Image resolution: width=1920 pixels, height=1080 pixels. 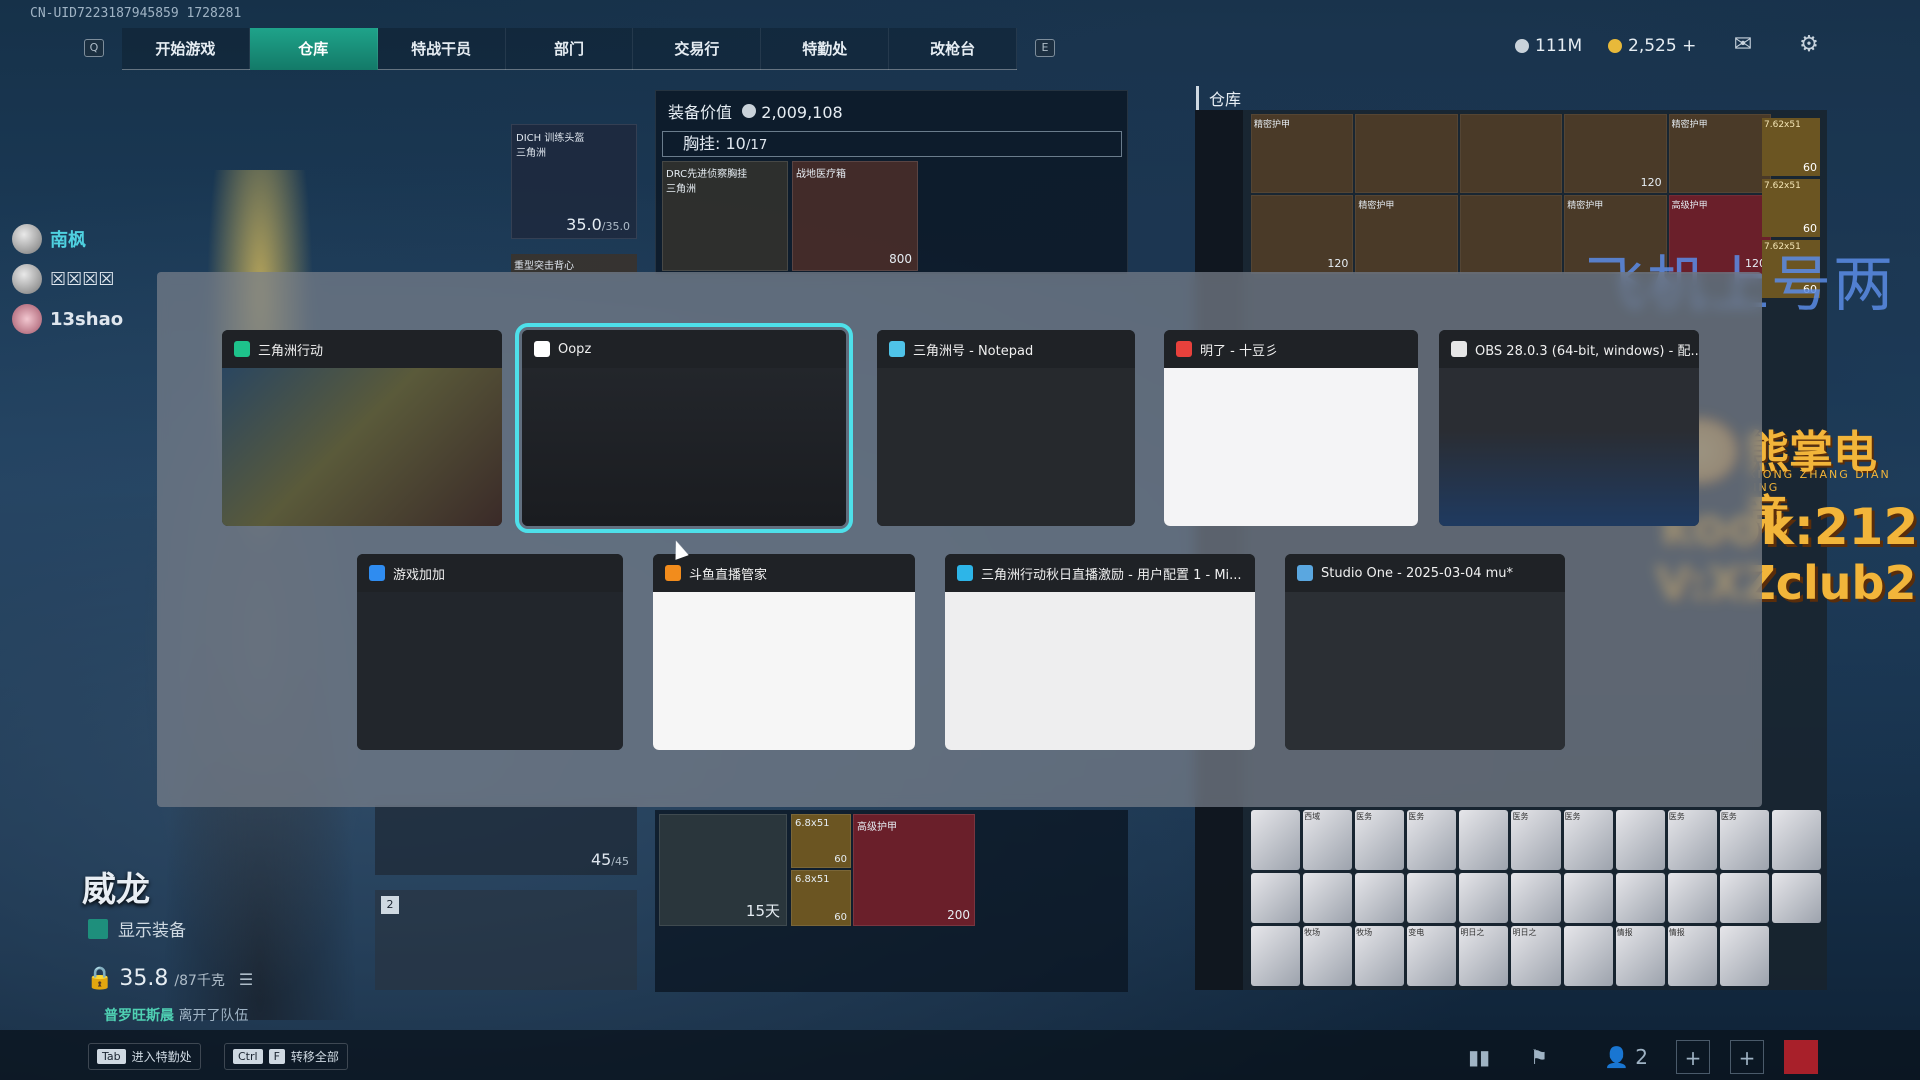 I want to click on vest-slot: DRC先进侦察胸挂 三角洲, so click(x=725, y=216).